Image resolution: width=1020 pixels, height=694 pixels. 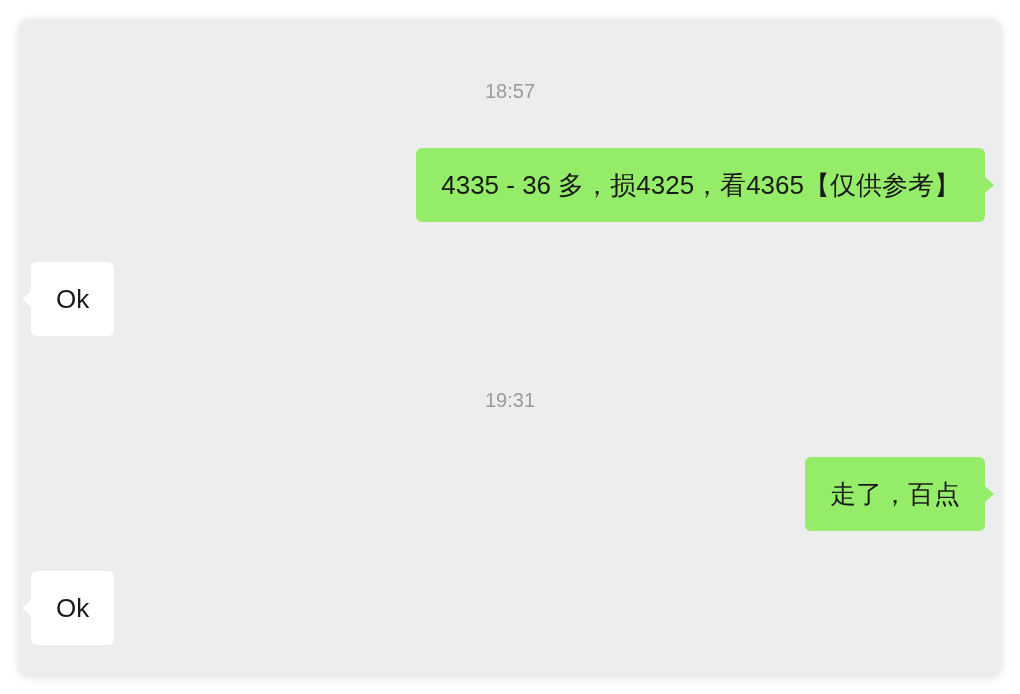 I want to click on sent-message-bubble: 走了，百点, so click(x=895, y=494).